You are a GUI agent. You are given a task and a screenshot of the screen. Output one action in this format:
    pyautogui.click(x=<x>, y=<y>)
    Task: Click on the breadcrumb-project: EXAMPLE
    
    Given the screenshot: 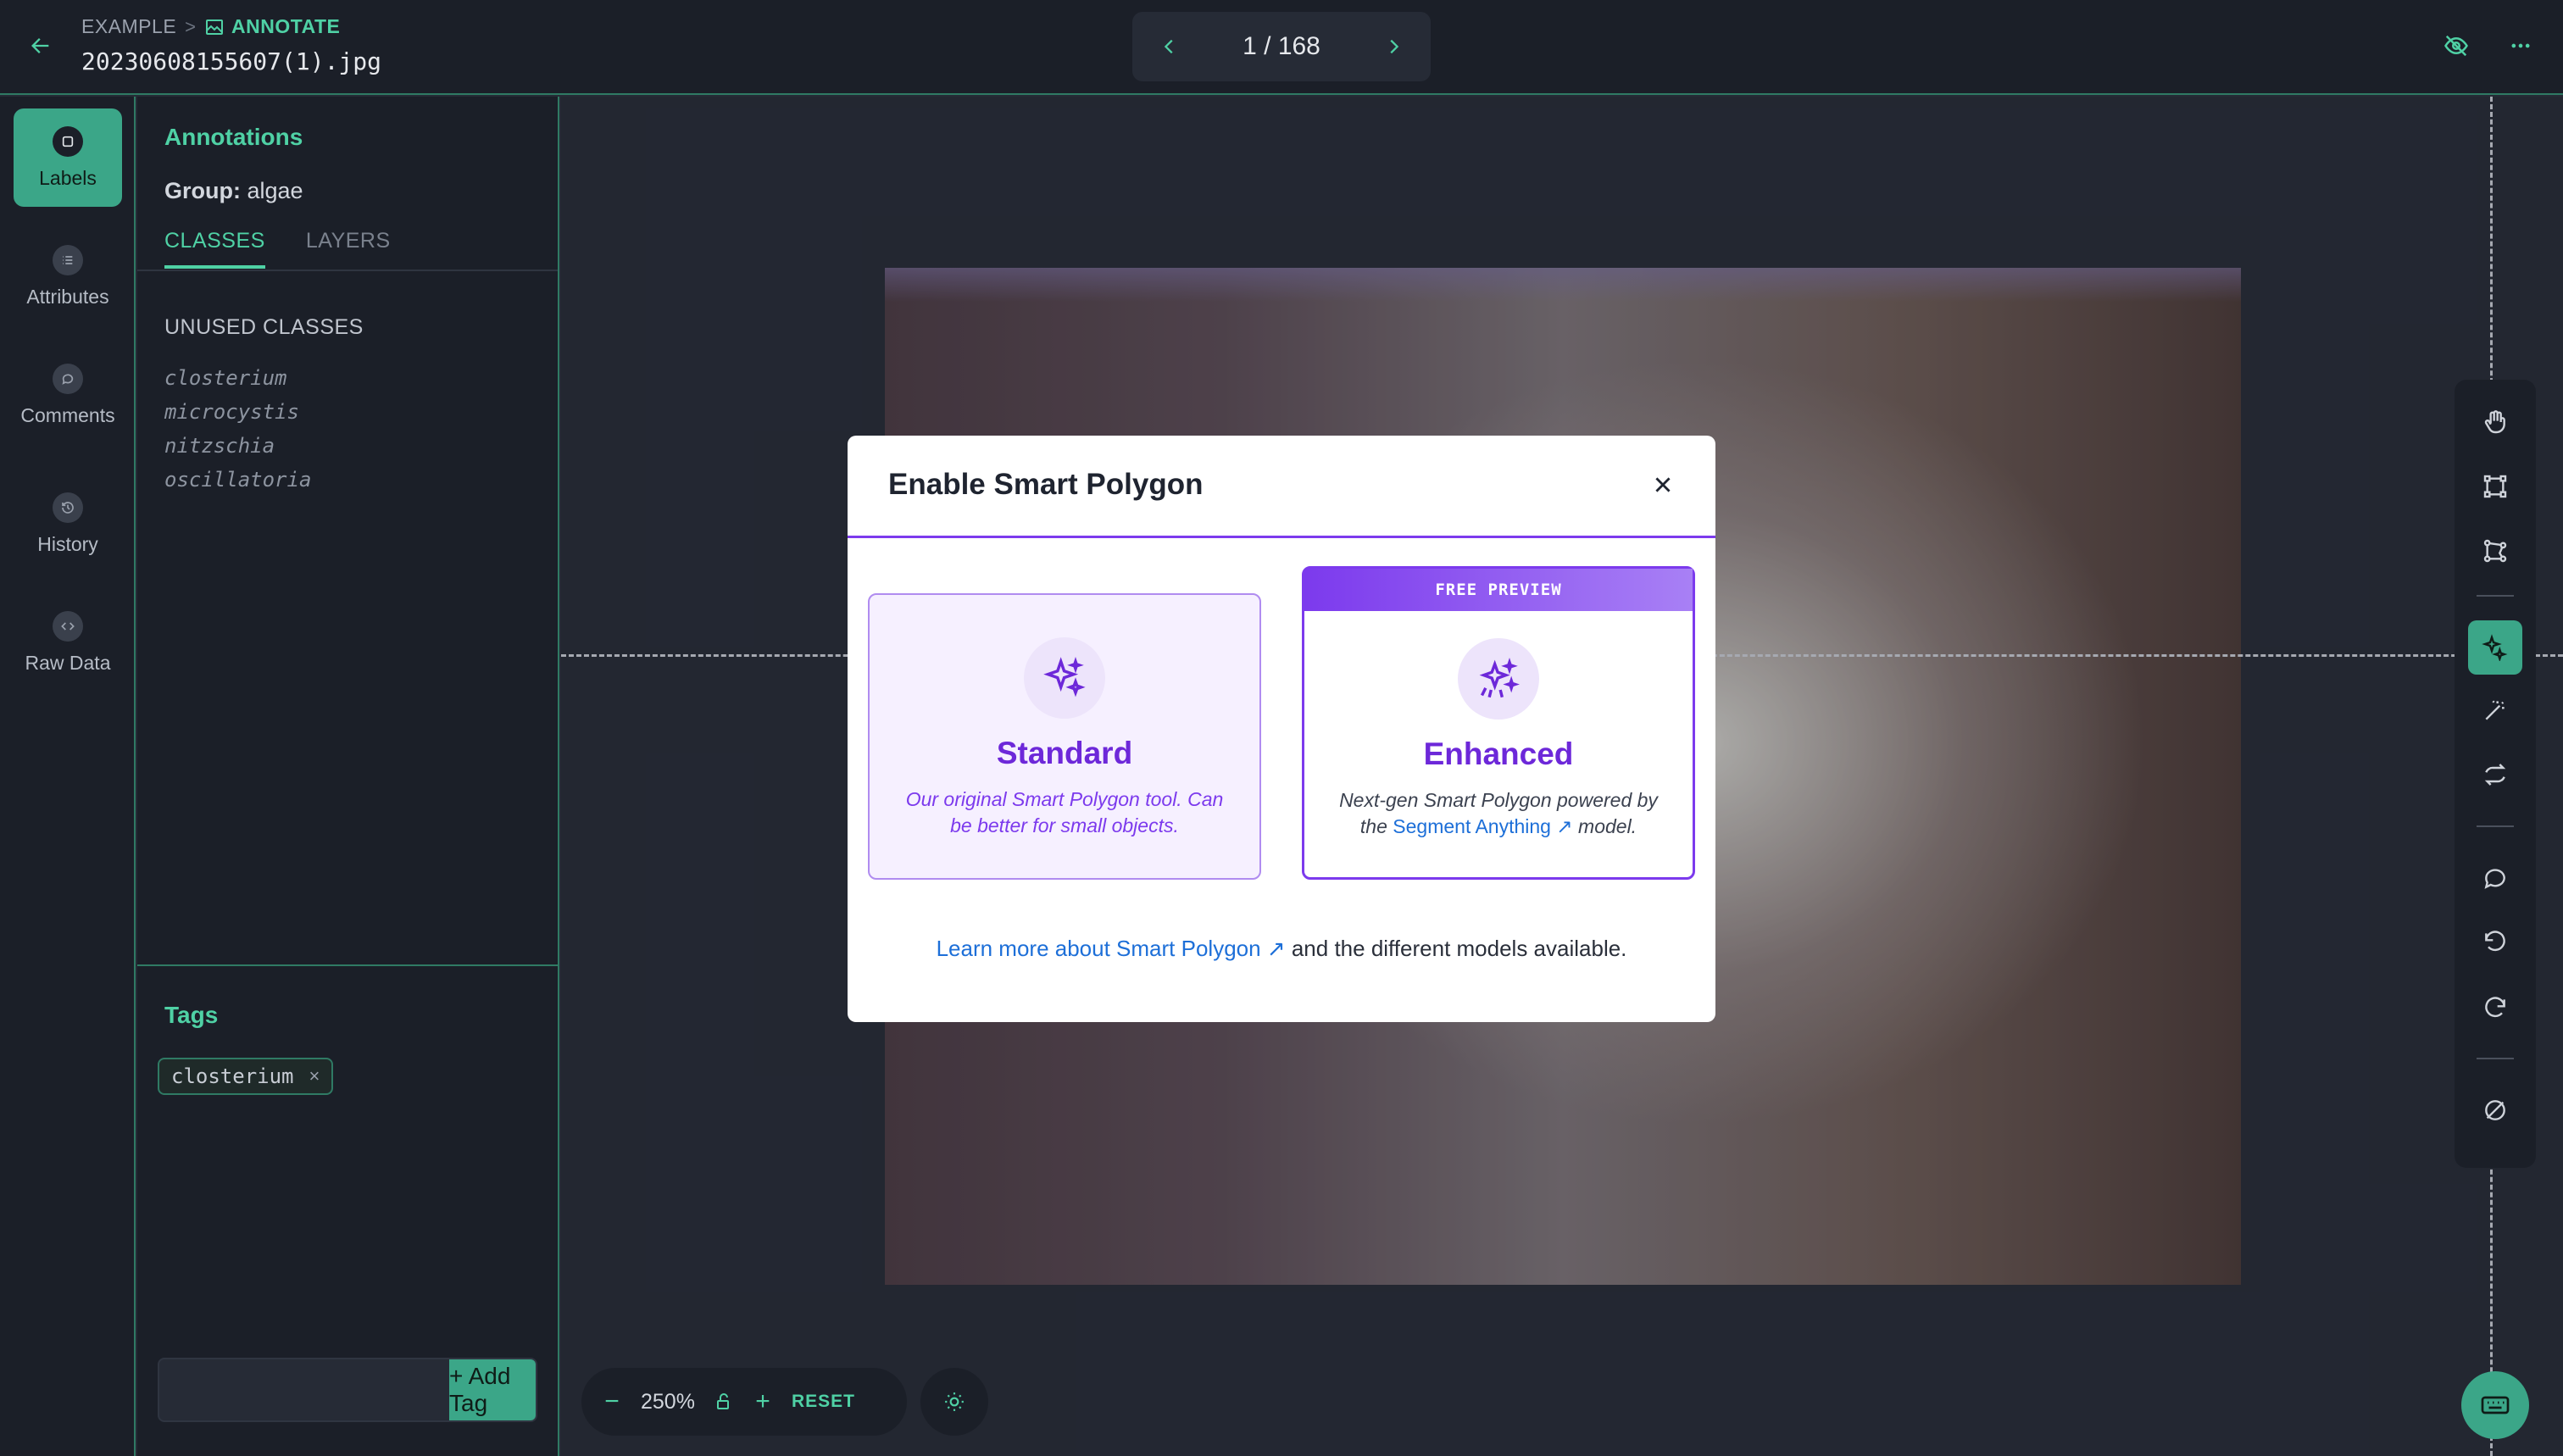 What is the action you would take?
    pyautogui.click(x=128, y=26)
    